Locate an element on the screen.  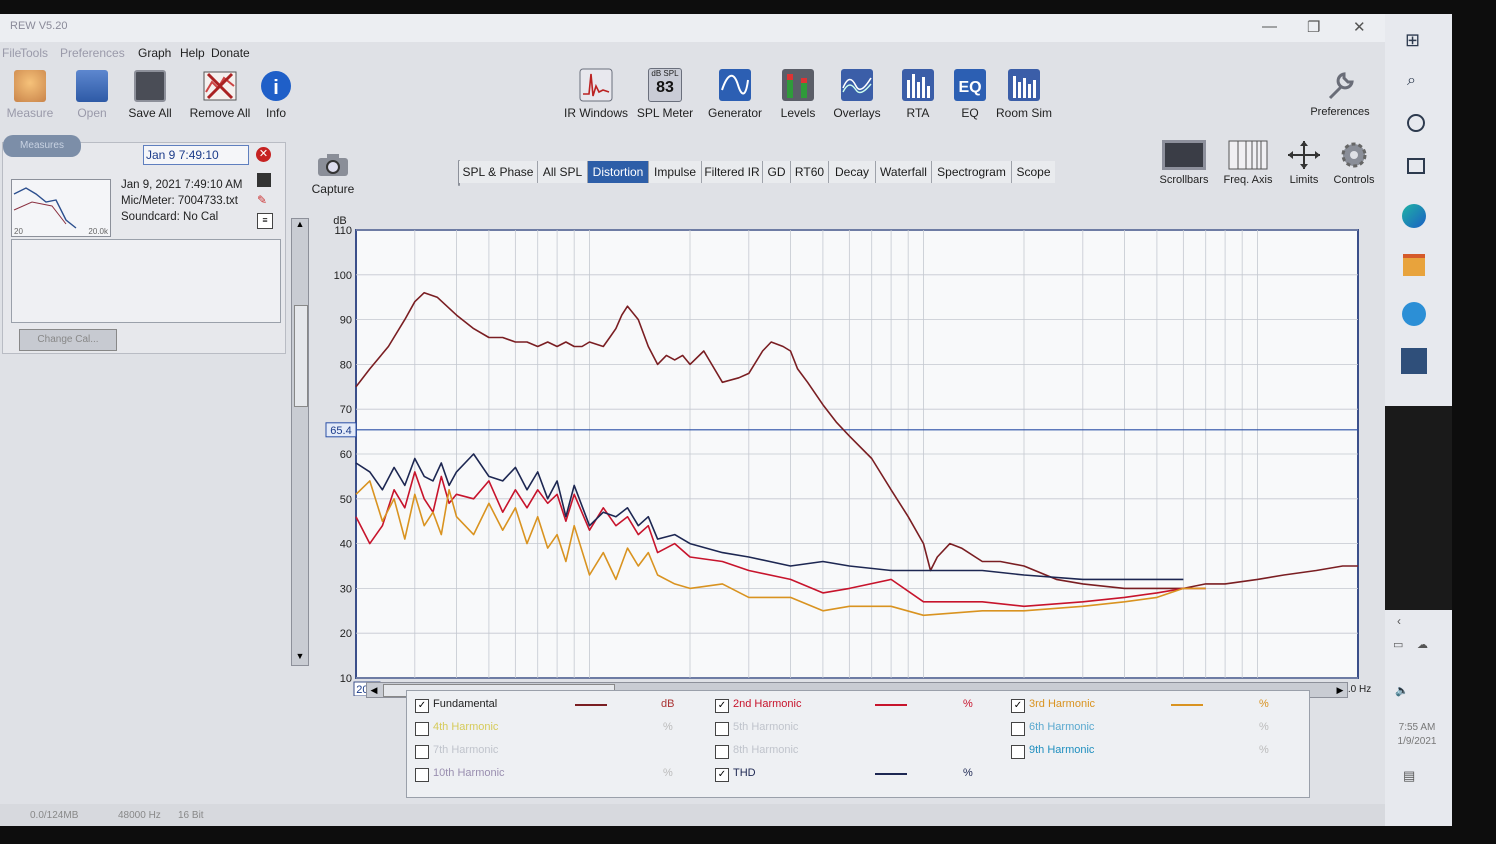
menu-file: File is located at coordinates (11, 53).